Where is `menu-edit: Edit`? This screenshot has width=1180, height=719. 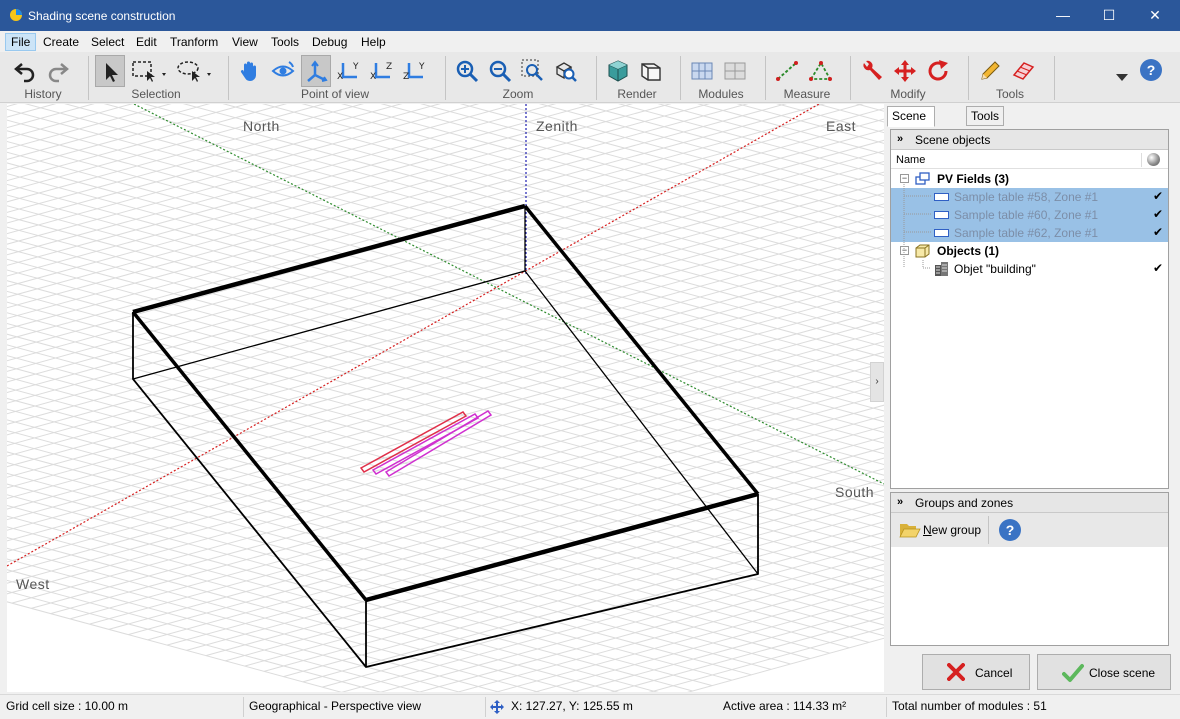 menu-edit: Edit is located at coordinates (146, 42).